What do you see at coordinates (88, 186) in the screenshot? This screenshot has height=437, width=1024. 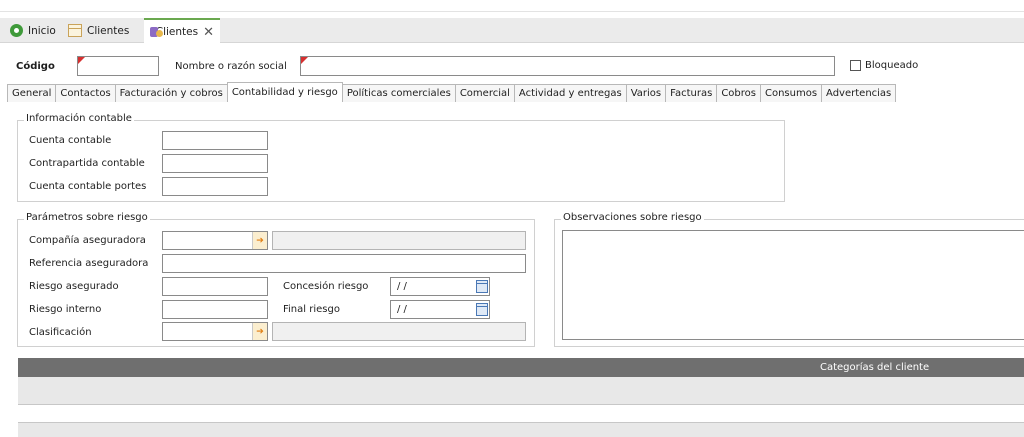 I see `cuenta-portes-label: Cuenta contable portes` at bounding box center [88, 186].